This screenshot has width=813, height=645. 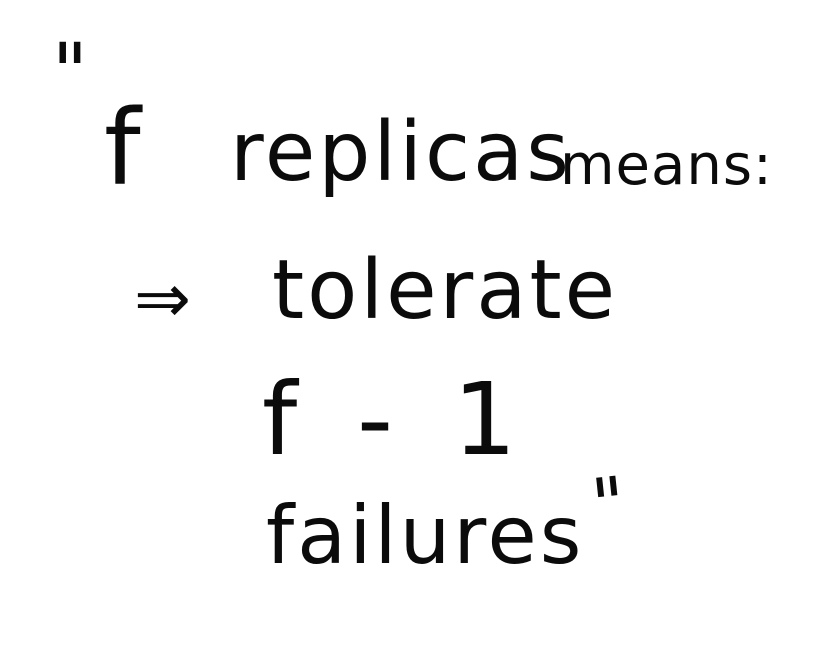 I want to click on variable-f: f, so click(x=122, y=148).